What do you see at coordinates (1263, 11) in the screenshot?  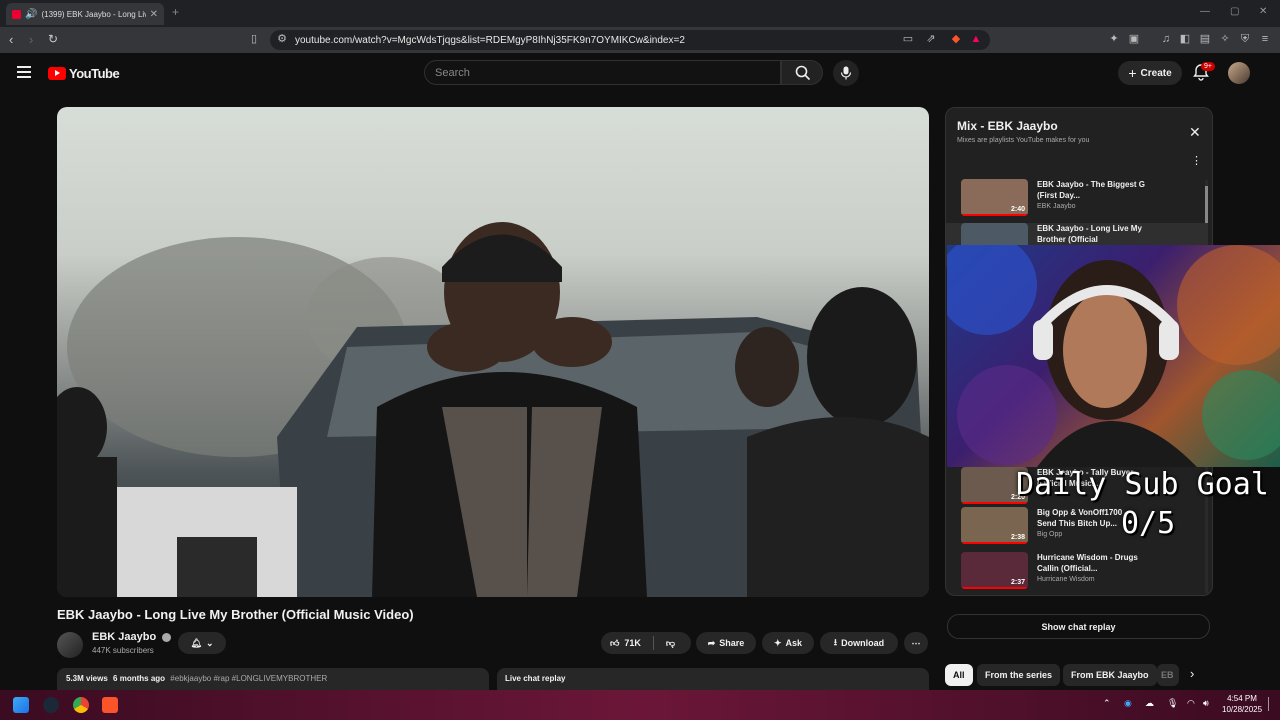 I see `close-window-icon: ✕` at bounding box center [1263, 11].